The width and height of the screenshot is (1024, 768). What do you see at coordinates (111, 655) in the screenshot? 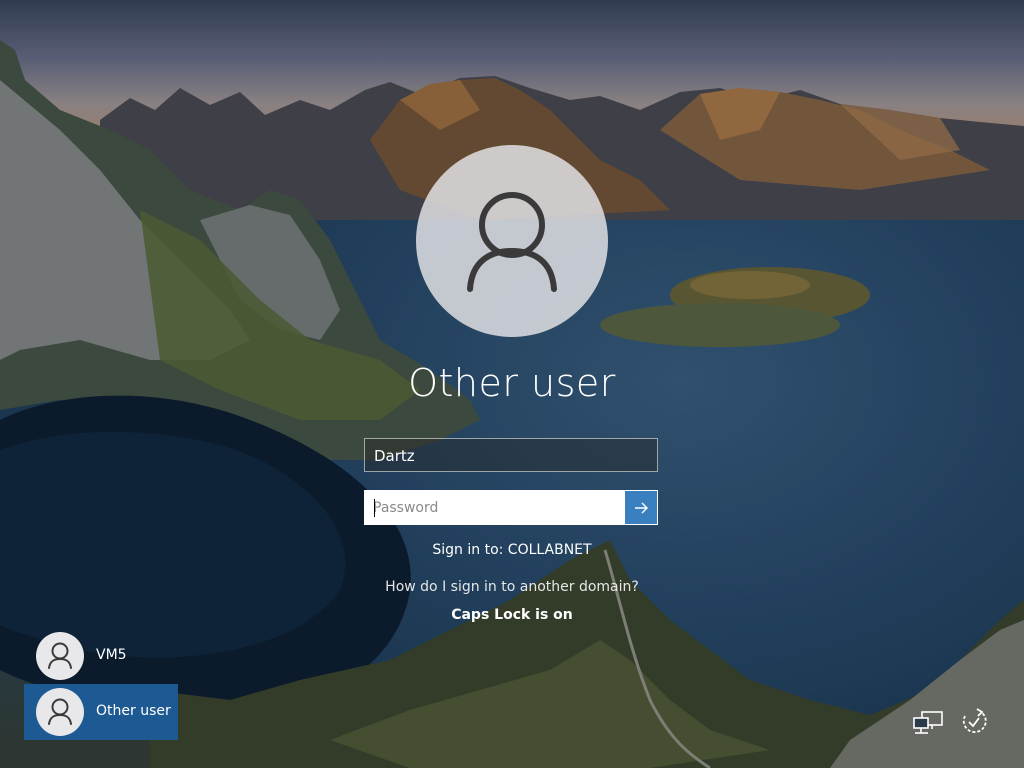
I see `user-item-label: VM5` at bounding box center [111, 655].